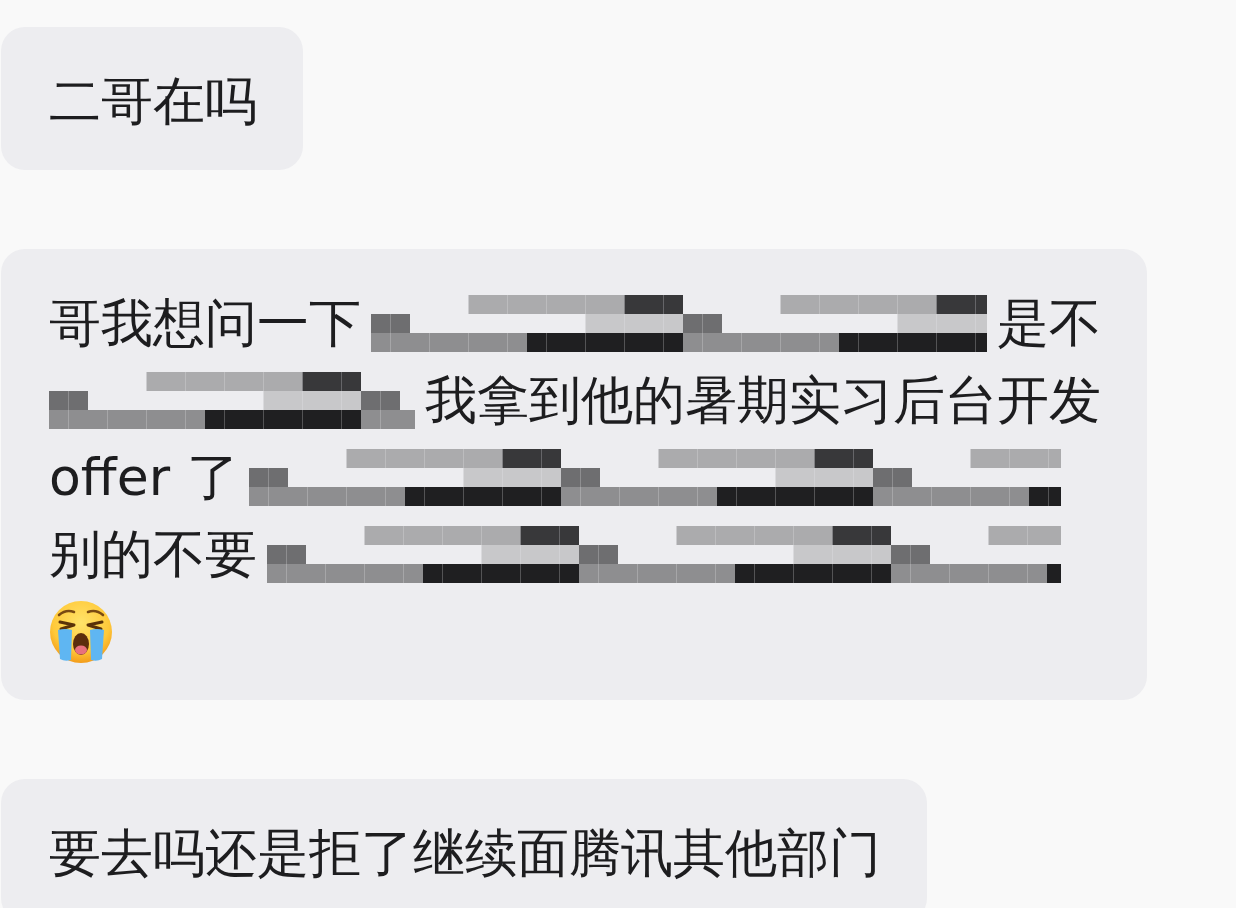  Describe the element at coordinates (465, 853) in the screenshot. I see `message-text: 要去吗还是拒了继续面腾讯其他部门` at that location.